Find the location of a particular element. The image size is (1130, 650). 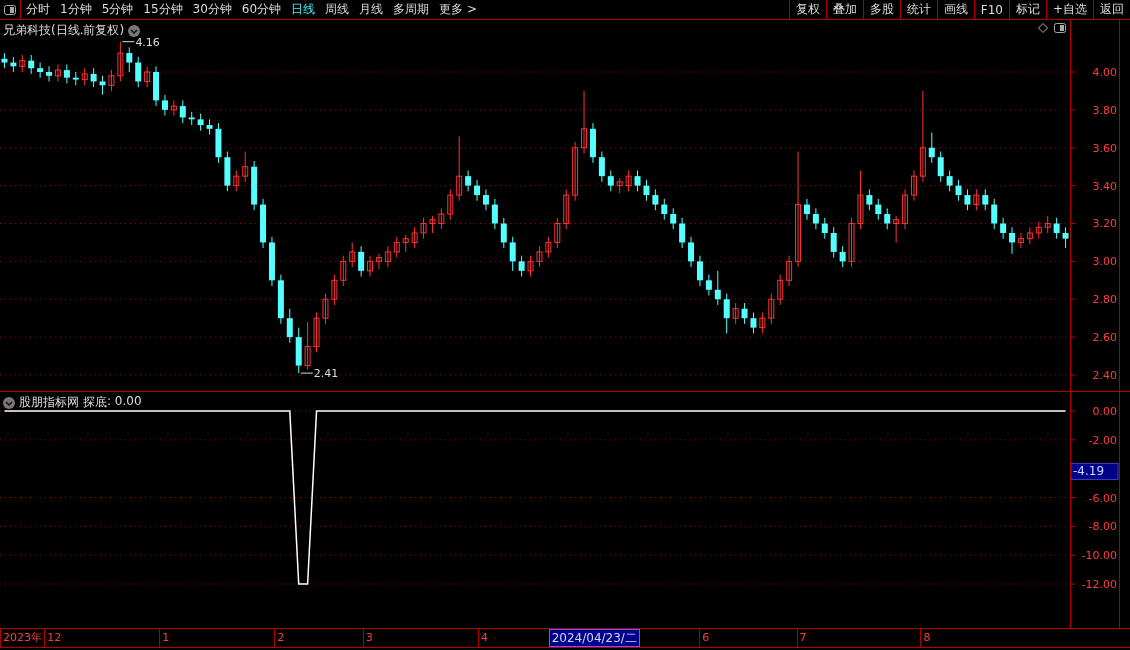

period-tab: 周线 is located at coordinates (337, 9).